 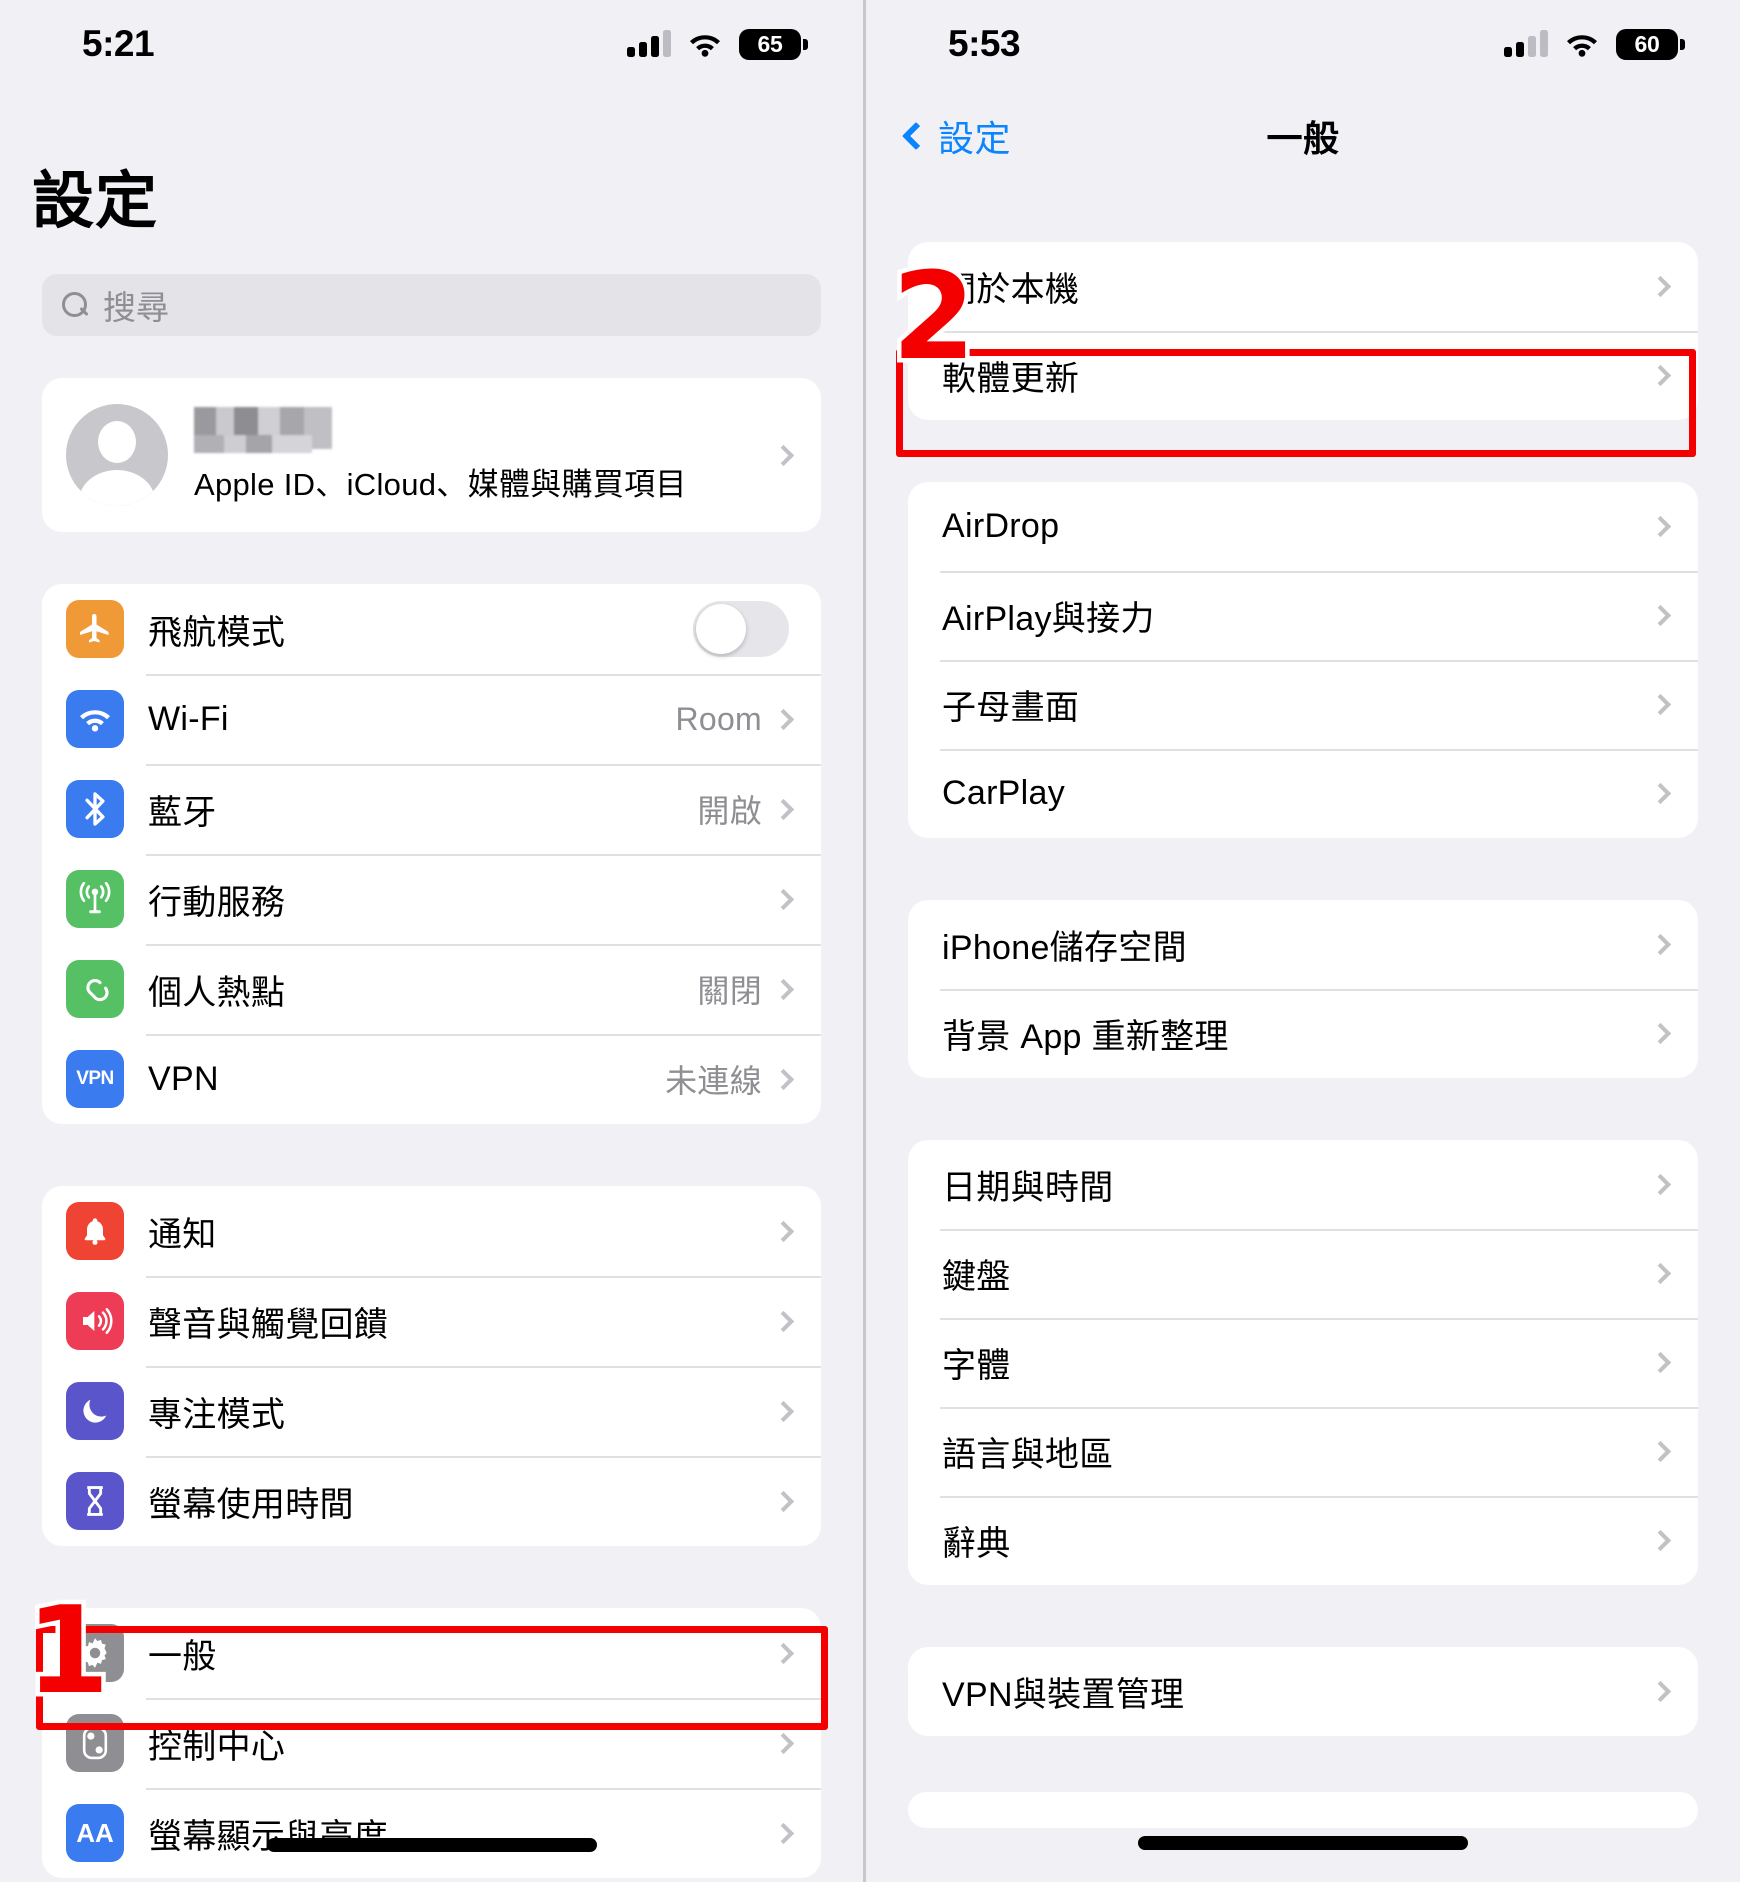 What do you see at coordinates (1650, 44) in the screenshot?
I see `battery-icon: 60` at bounding box center [1650, 44].